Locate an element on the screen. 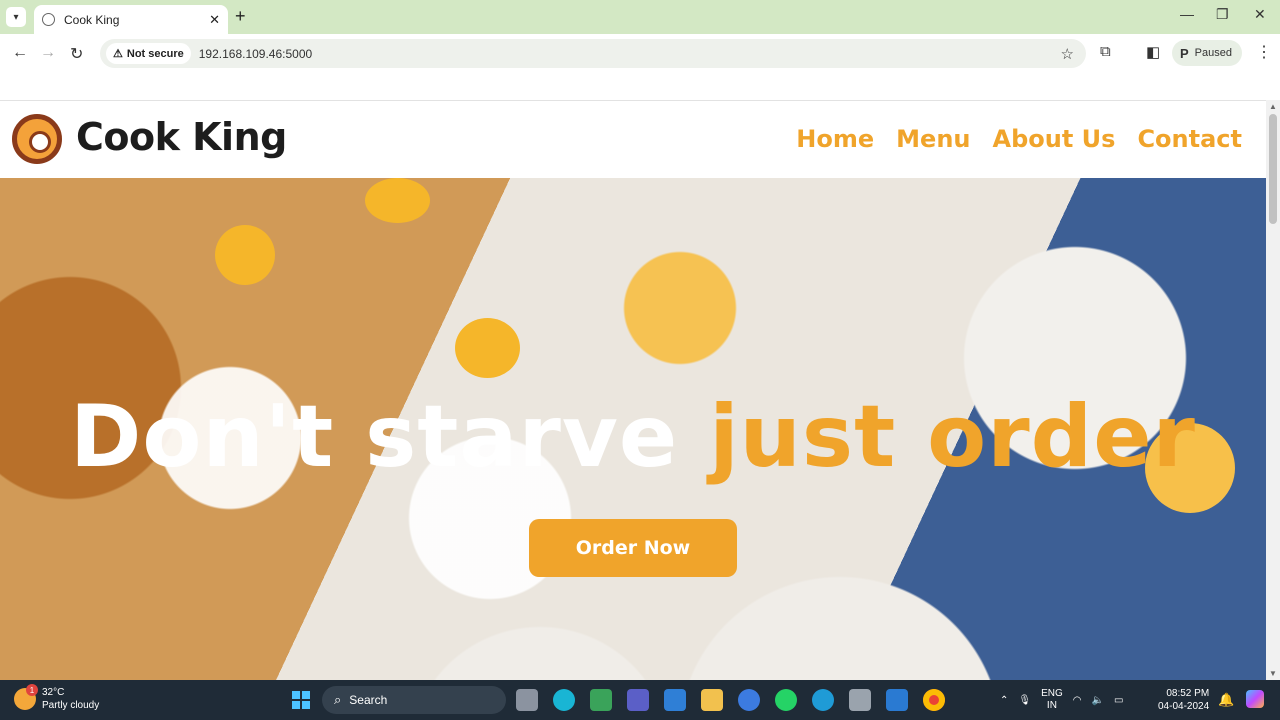 Image resolution: width=1280 pixels, height=720 pixels. order-now-button: Order Now is located at coordinates (633, 548).